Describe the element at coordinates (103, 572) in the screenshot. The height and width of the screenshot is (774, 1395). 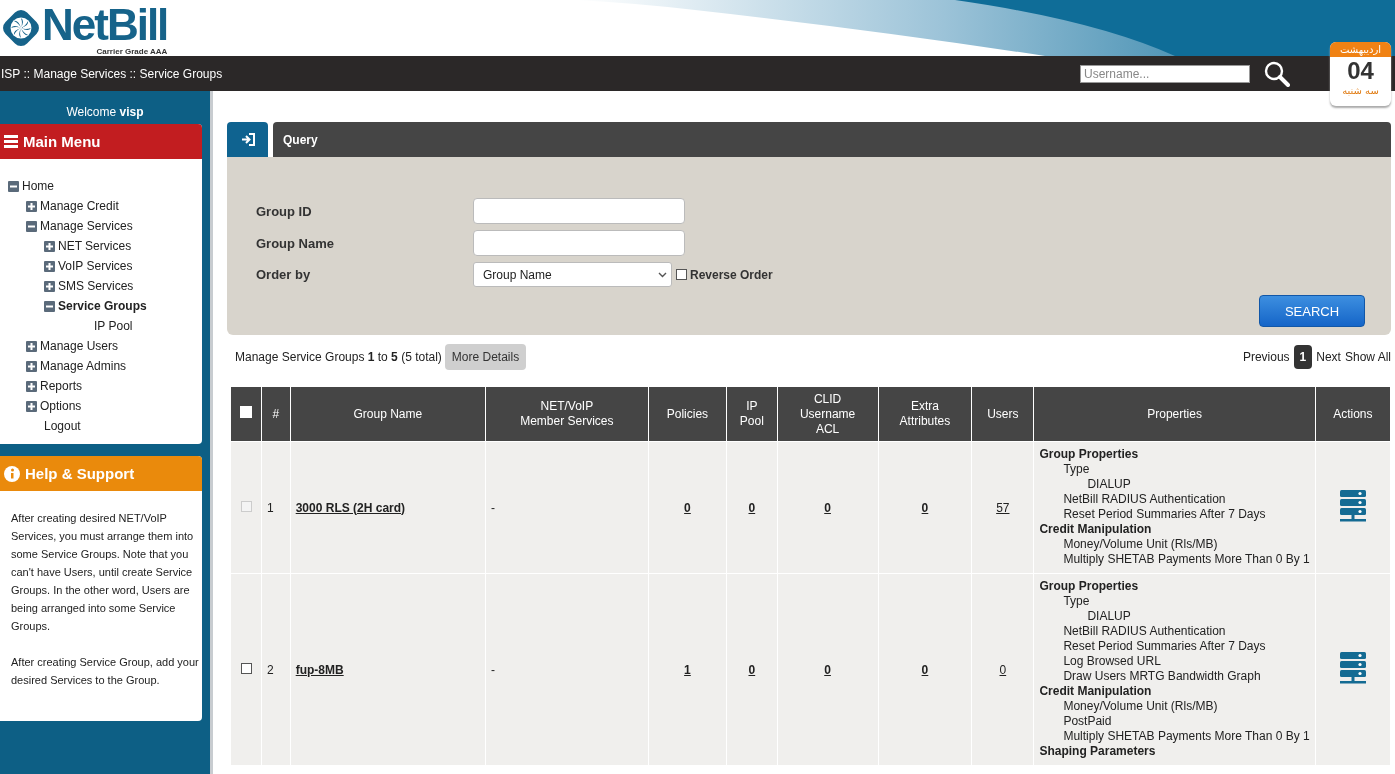
I see `help-text: After creating desired NET/VoIP Services, you must arrange them into some Service Groups. Note that you can't have Users, until create Service Groups. In the other word, Users are being arranged into some Service Groups.` at that location.